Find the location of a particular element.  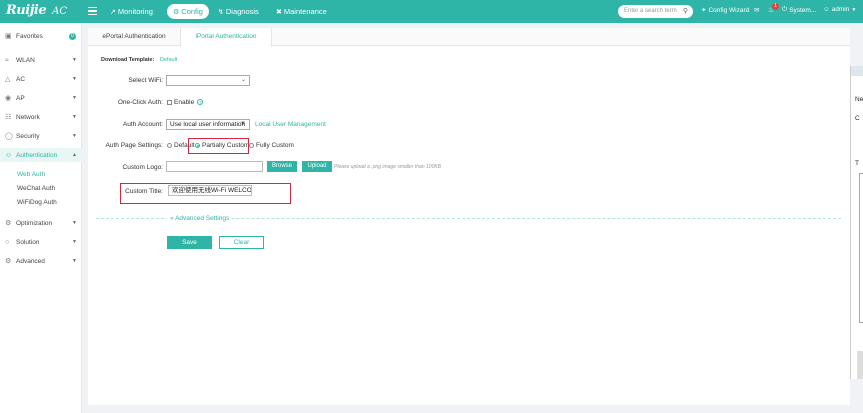

sidebar-item-authentication: ☺ Authentication ▲ is located at coordinates (41, 155).